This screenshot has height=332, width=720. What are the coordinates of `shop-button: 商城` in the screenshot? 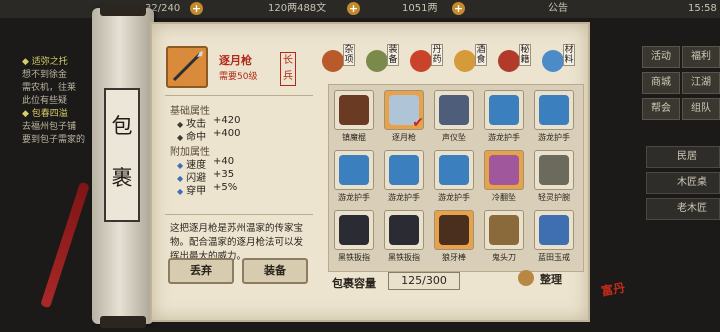 It's located at (661, 83).